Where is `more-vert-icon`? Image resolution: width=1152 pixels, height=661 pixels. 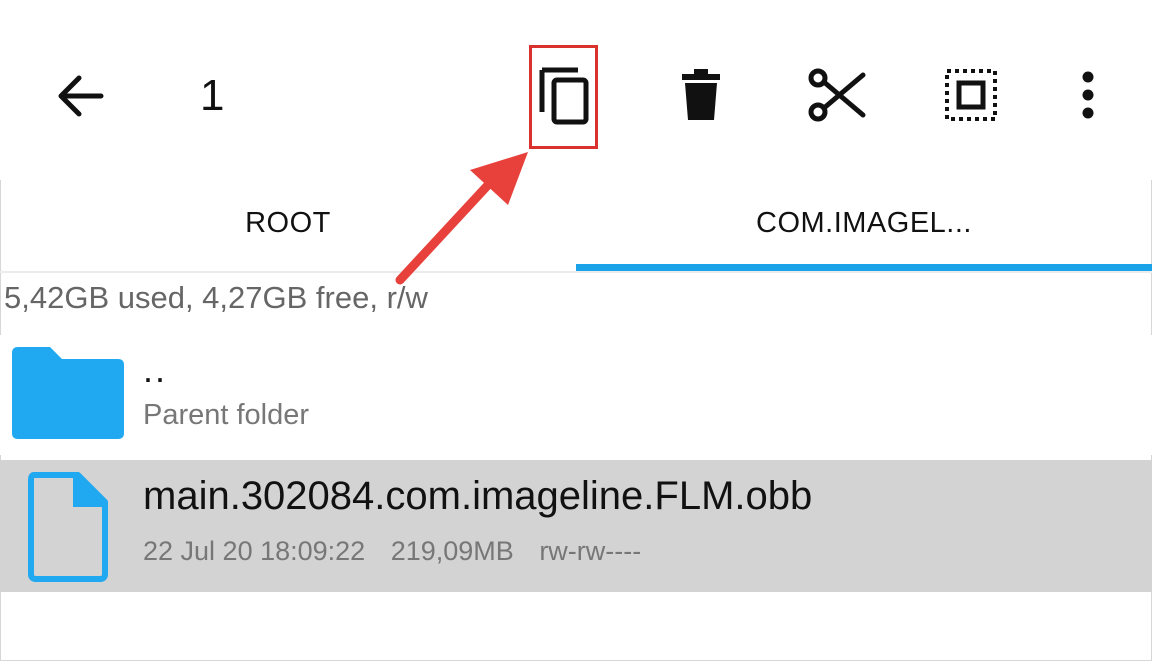 more-vert-icon is located at coordinates (1088, 95).